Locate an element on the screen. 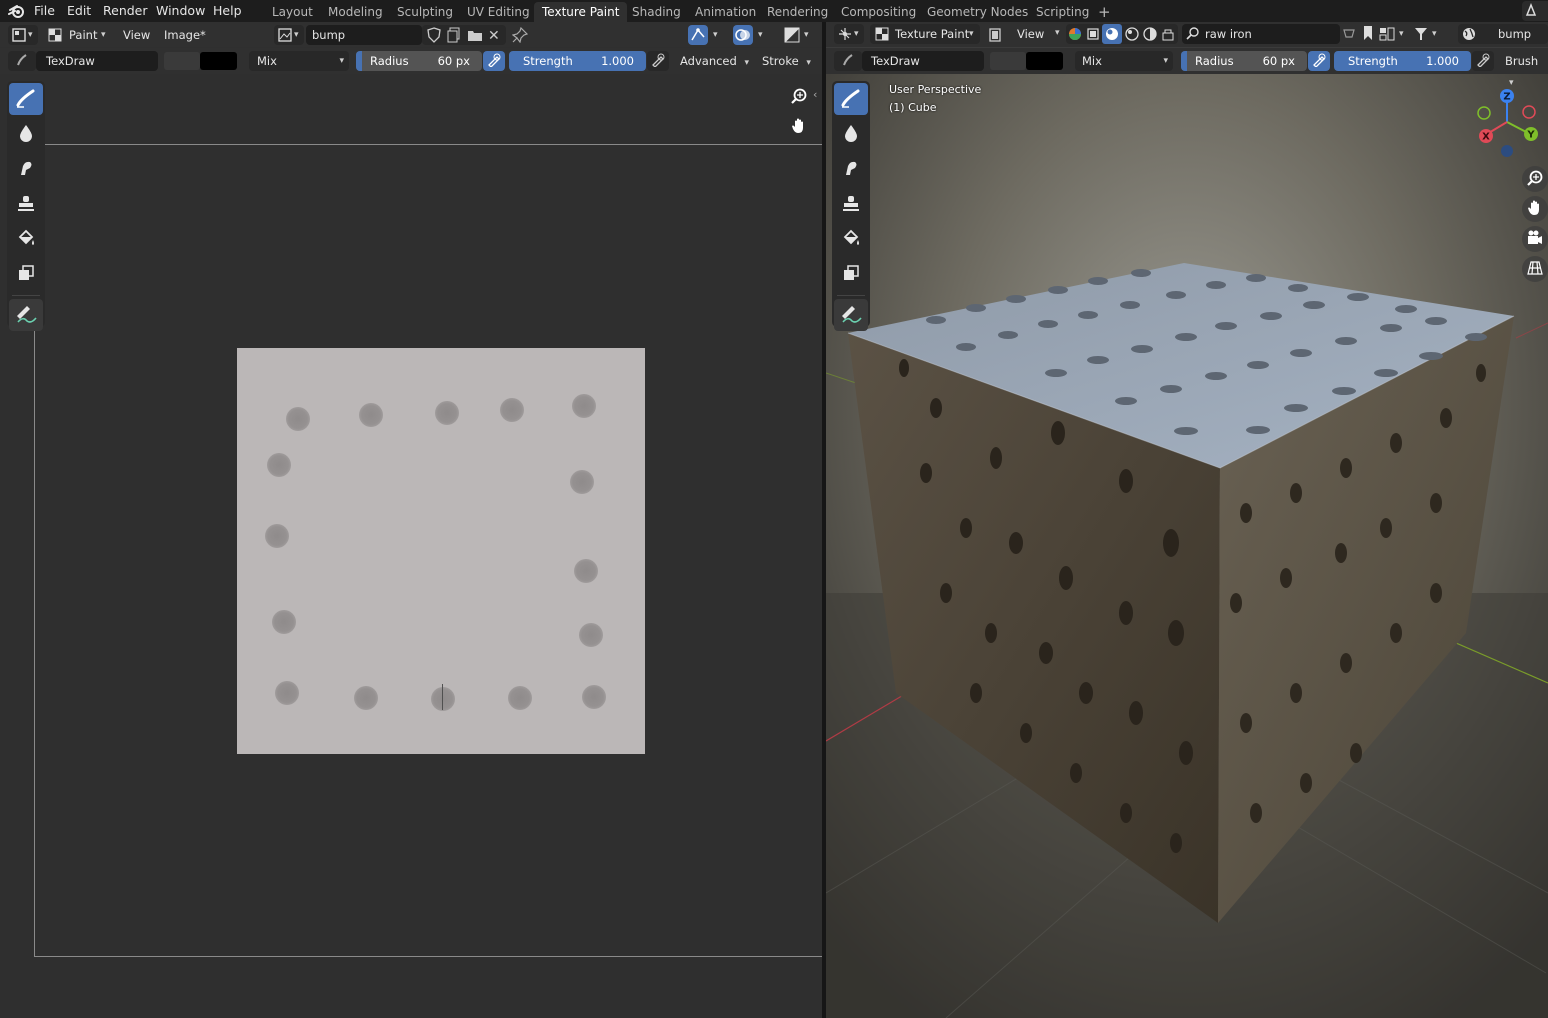 Image resolution: width=1548 pixels, height=1018 pixels. tab-layout: Layout is located at coordinates (292, 12).